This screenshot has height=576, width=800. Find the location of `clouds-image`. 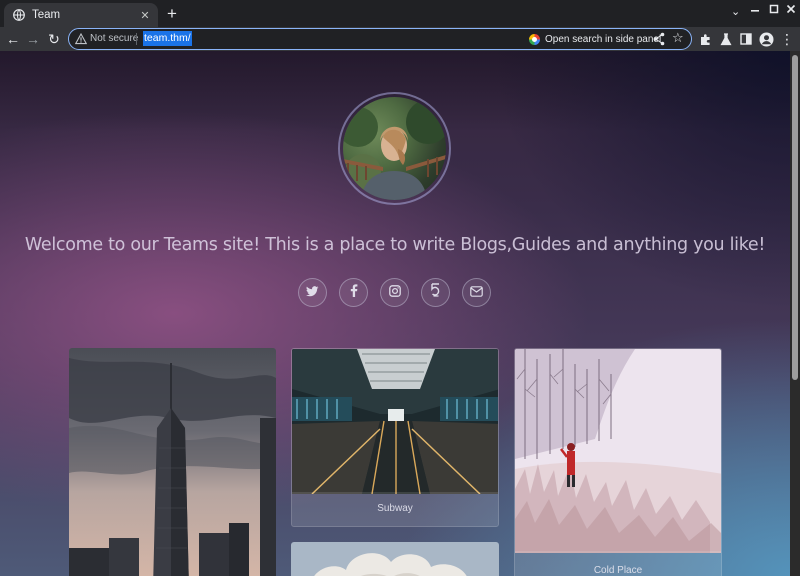

clouds-image is located at coordinates (395, 559).